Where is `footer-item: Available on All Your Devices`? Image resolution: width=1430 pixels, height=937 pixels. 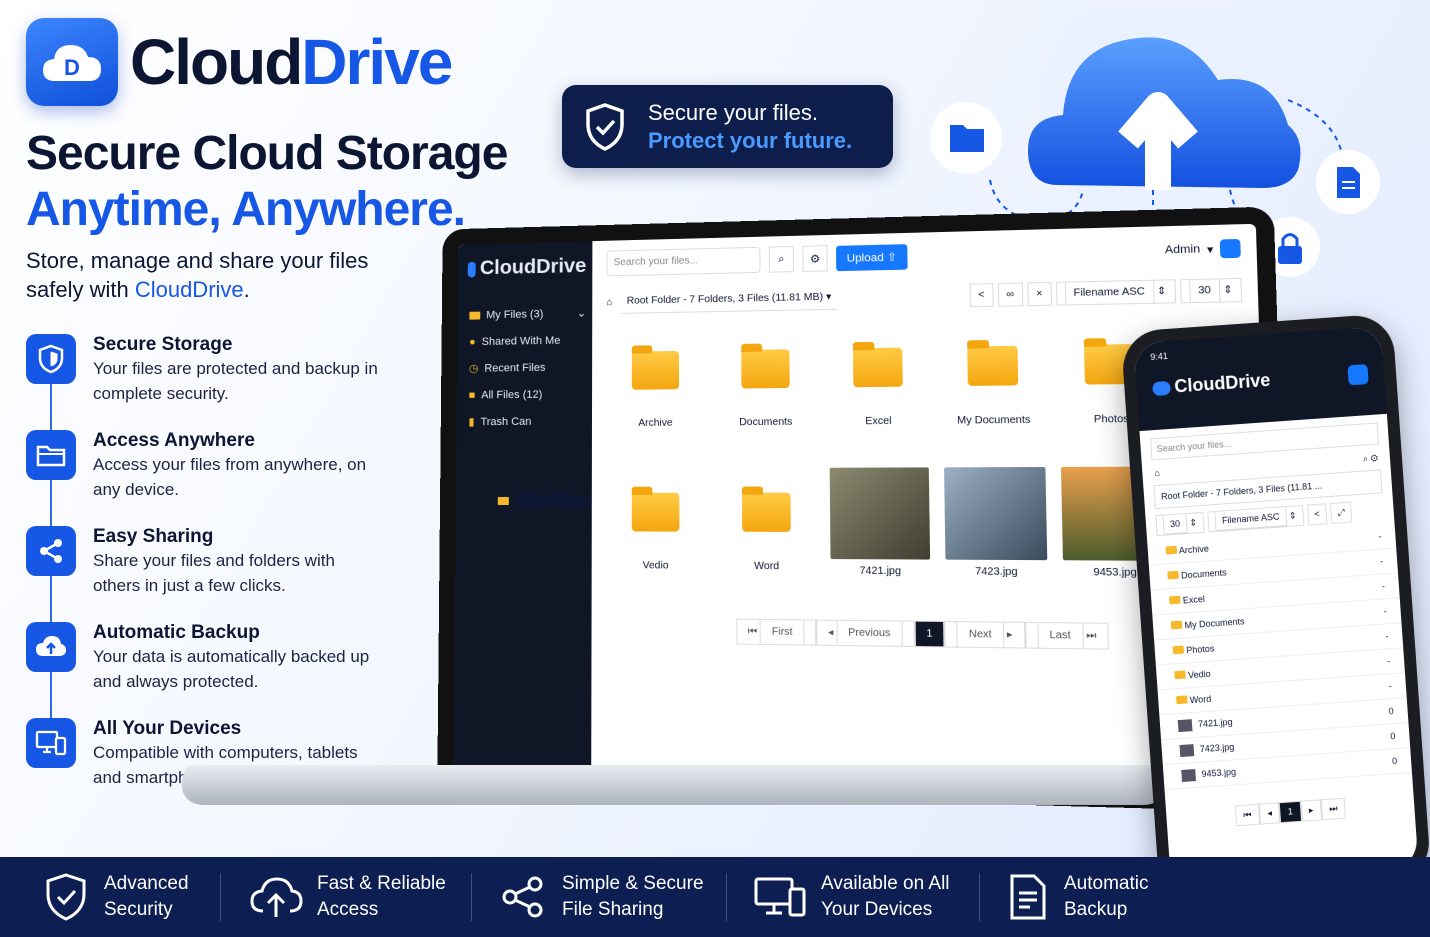
footer-item: Available on All Your Devices is located at coordinates (853, 897).